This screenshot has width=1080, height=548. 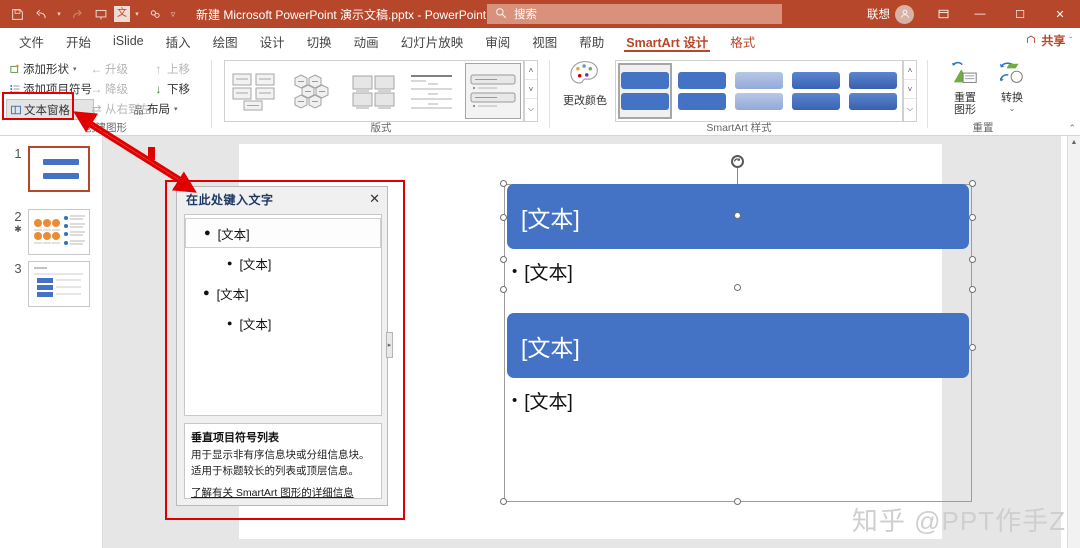 What do you see at coordinates (910, 70) in the screenshot?
I see `styles-scroll-up-icon: ˄` at bounding box center [910, 70].